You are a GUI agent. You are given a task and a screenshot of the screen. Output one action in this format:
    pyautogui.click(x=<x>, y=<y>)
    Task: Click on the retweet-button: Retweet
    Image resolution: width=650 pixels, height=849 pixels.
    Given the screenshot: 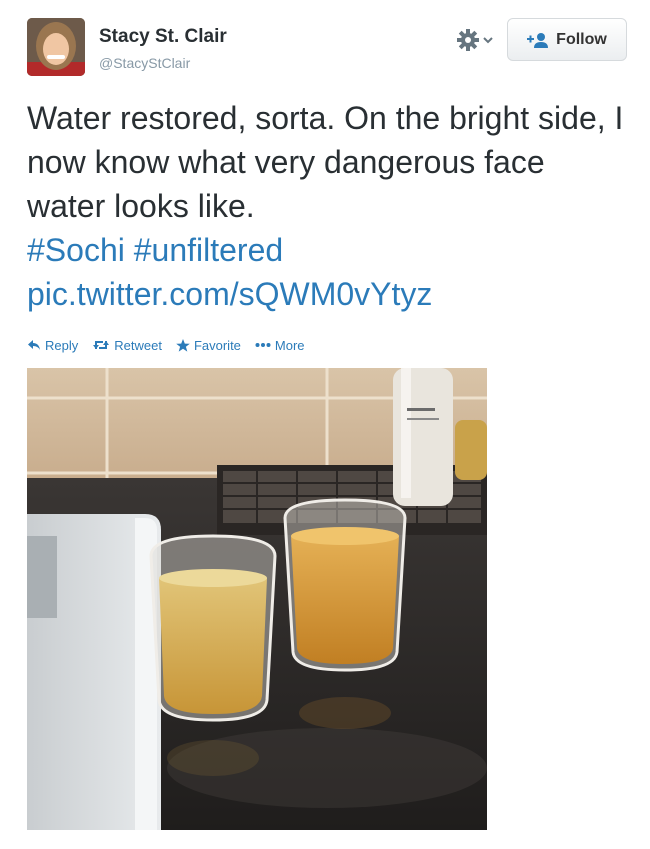 What is the action you would take?
    pyautogui.click(x=127, y=345)
    